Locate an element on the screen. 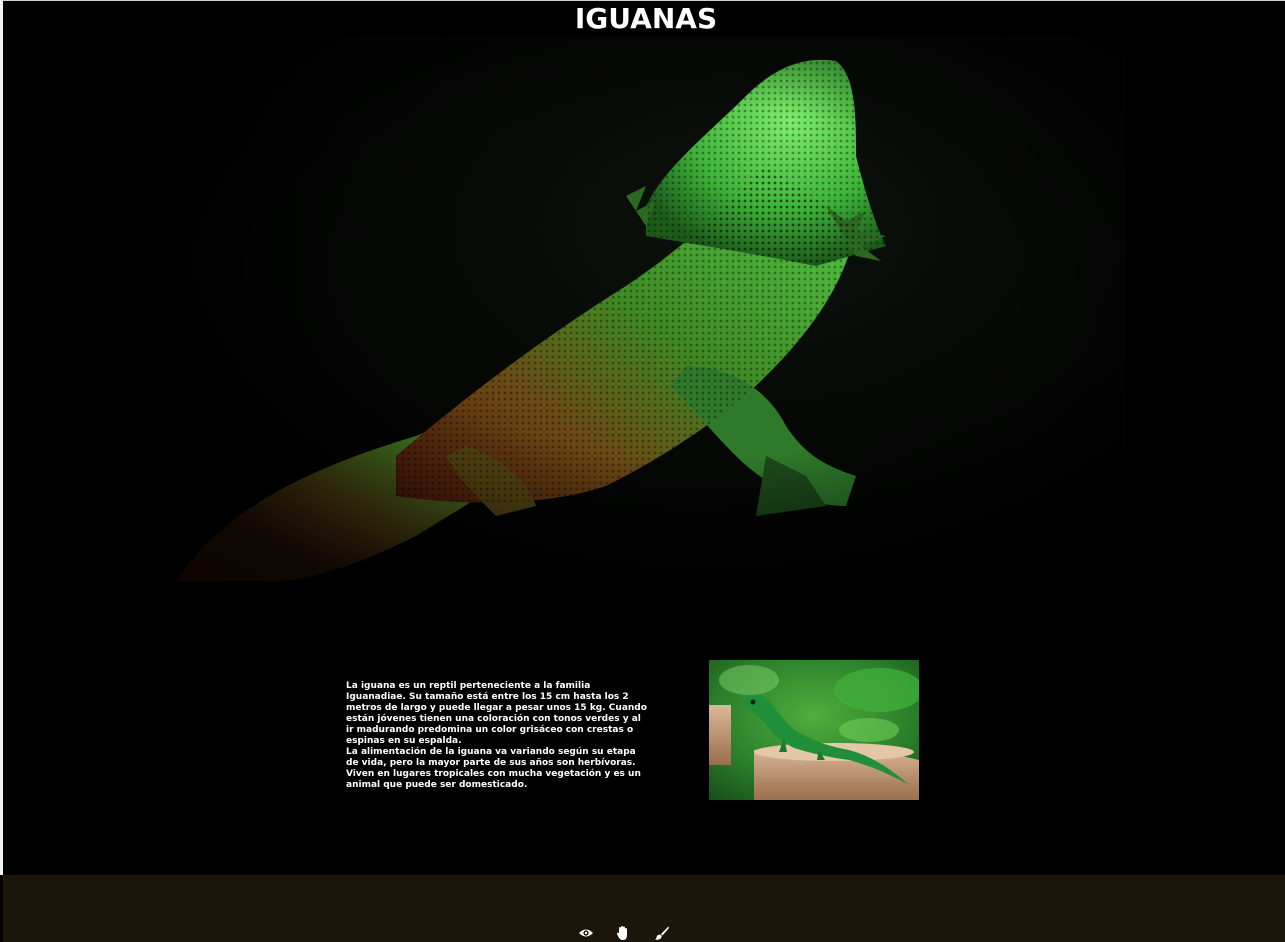  hand-icon is located at coordinates (623, 933).